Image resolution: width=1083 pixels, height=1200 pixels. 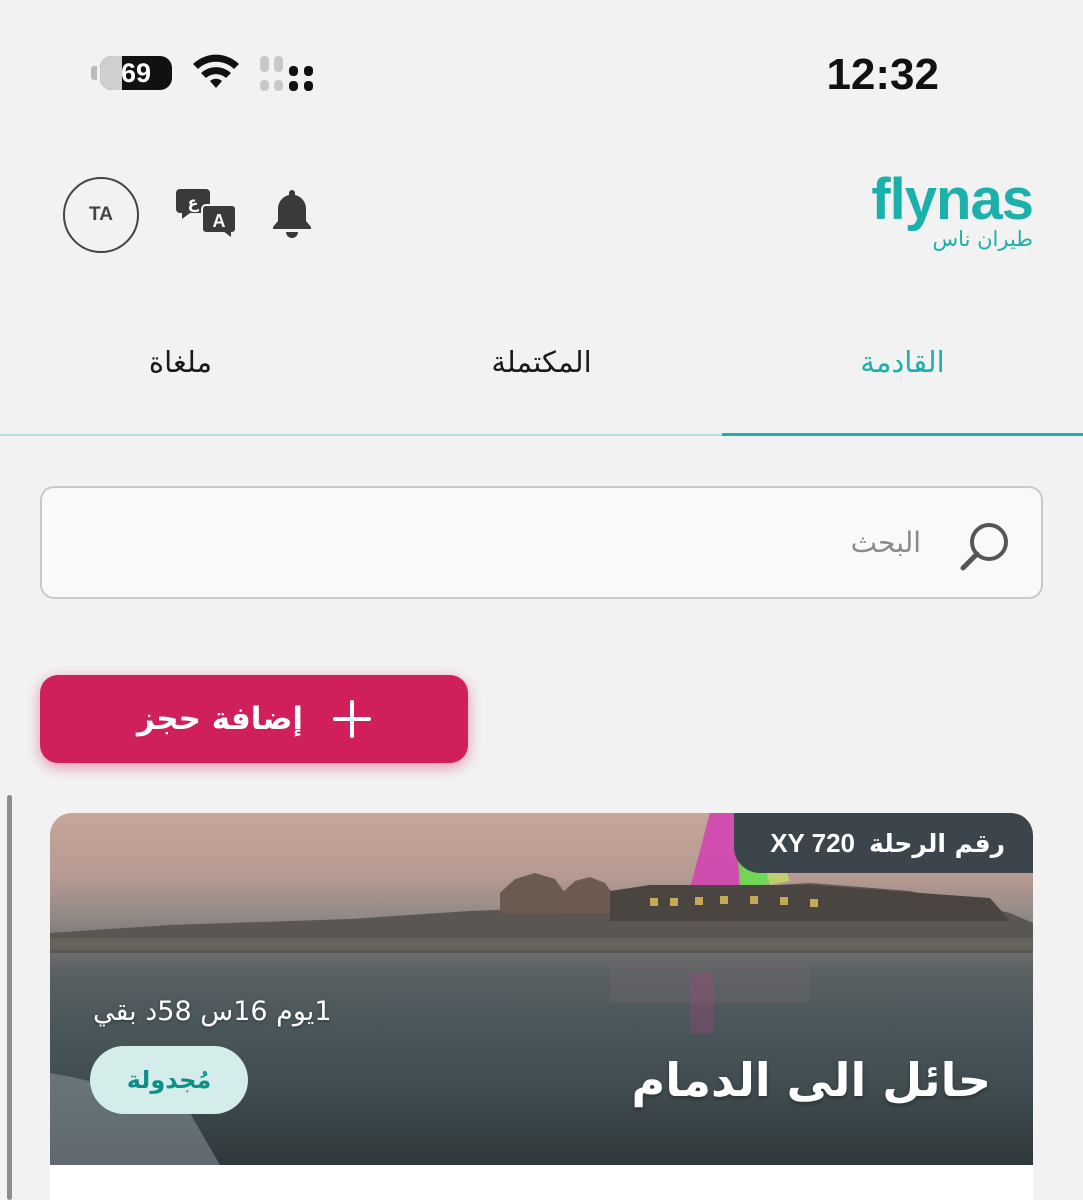 What do you see at coordinates (902, 377) in the screenshot?
I see `tab-upcoming: القادمة` at bounding box center [902, 377].